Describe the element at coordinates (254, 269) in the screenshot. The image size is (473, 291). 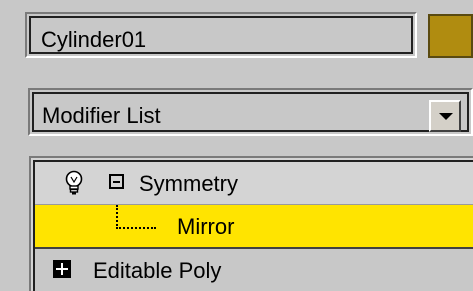
I see `stack-item-editable-poly: Editable Poly` at that location.